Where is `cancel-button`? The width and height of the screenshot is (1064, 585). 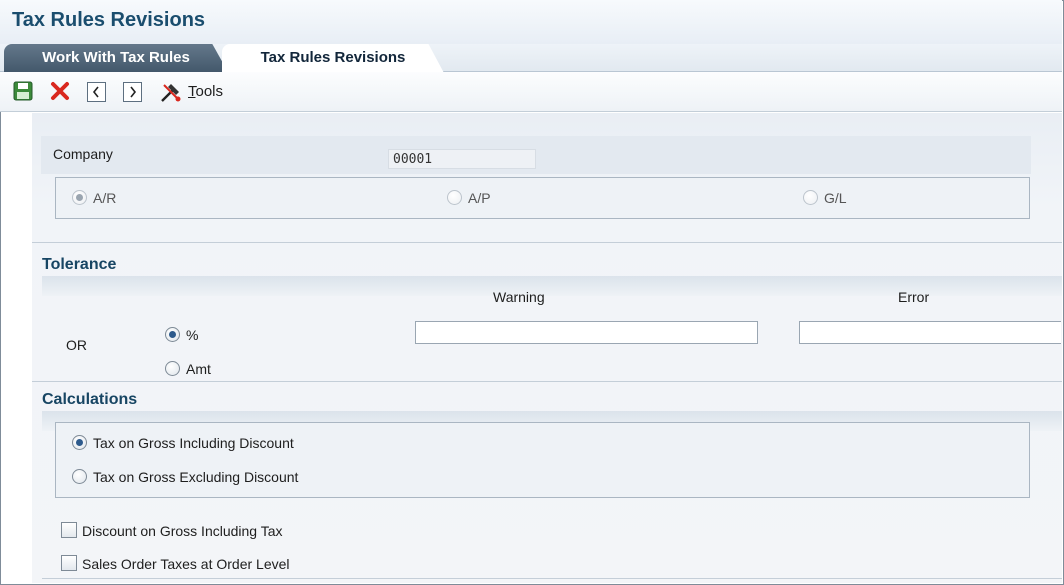
cancel-button is located at coordinates (60, 92).